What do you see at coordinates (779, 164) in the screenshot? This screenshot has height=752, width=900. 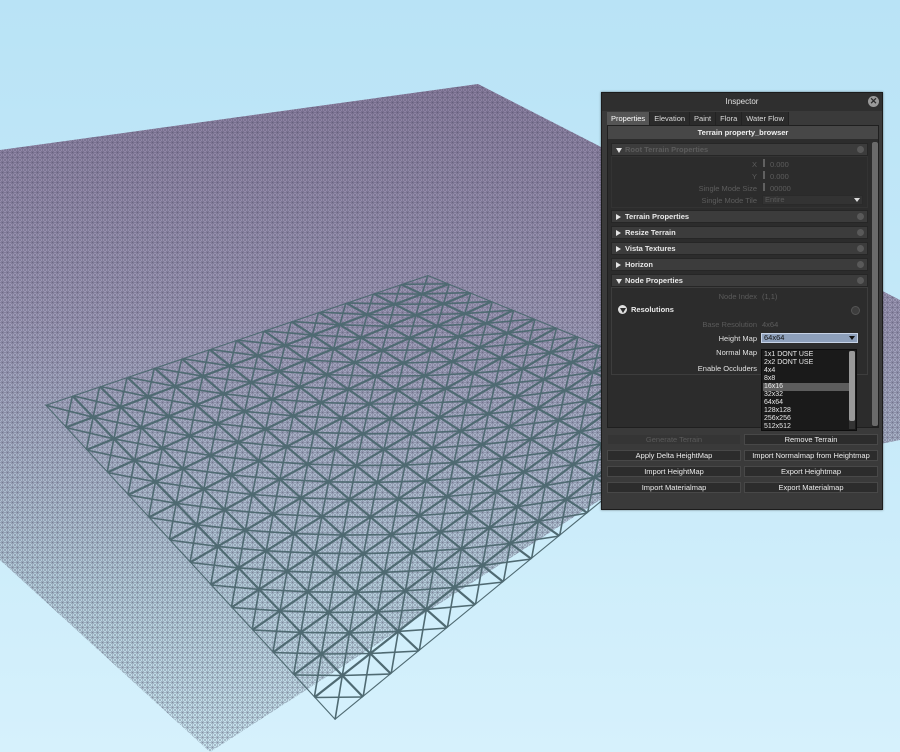 I see `x-value: 0.000` at bounding box center [779, 164].